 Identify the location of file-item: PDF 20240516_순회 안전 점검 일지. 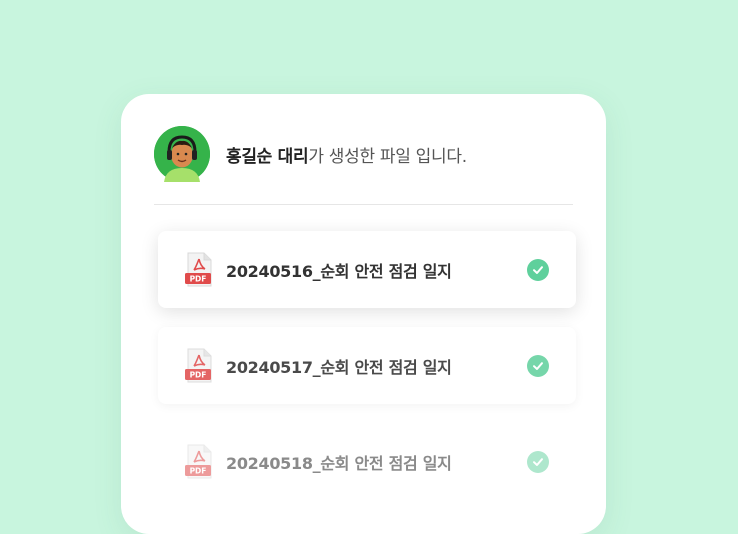
(367, 269).